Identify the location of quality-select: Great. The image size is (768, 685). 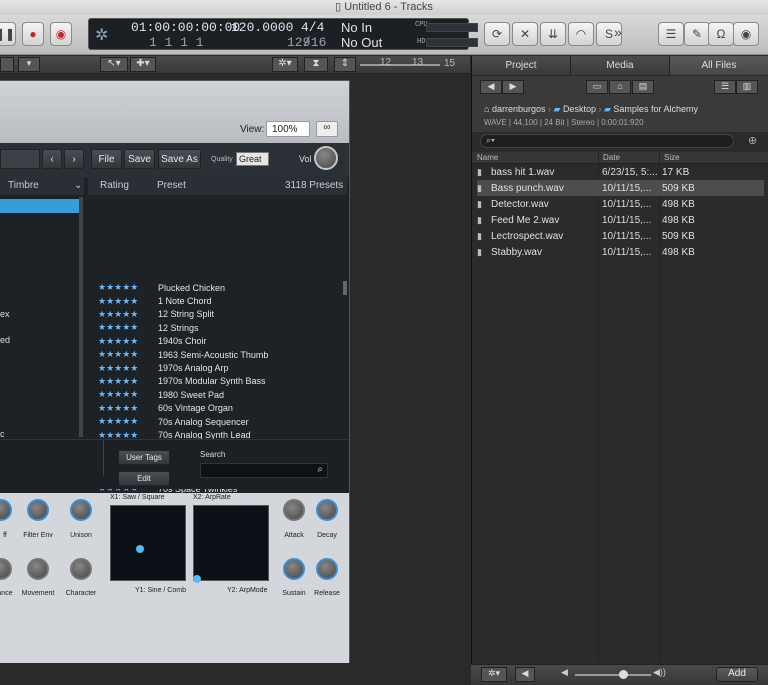
(252, 159).